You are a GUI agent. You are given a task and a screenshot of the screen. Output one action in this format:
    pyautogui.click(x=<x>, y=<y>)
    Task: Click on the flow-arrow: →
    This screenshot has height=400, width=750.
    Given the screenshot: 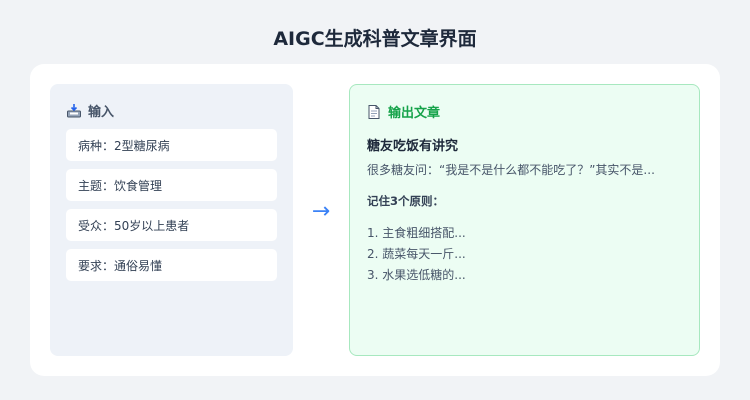 What is the action you would take?
    pyautogui.click(x=321, y=211)
    